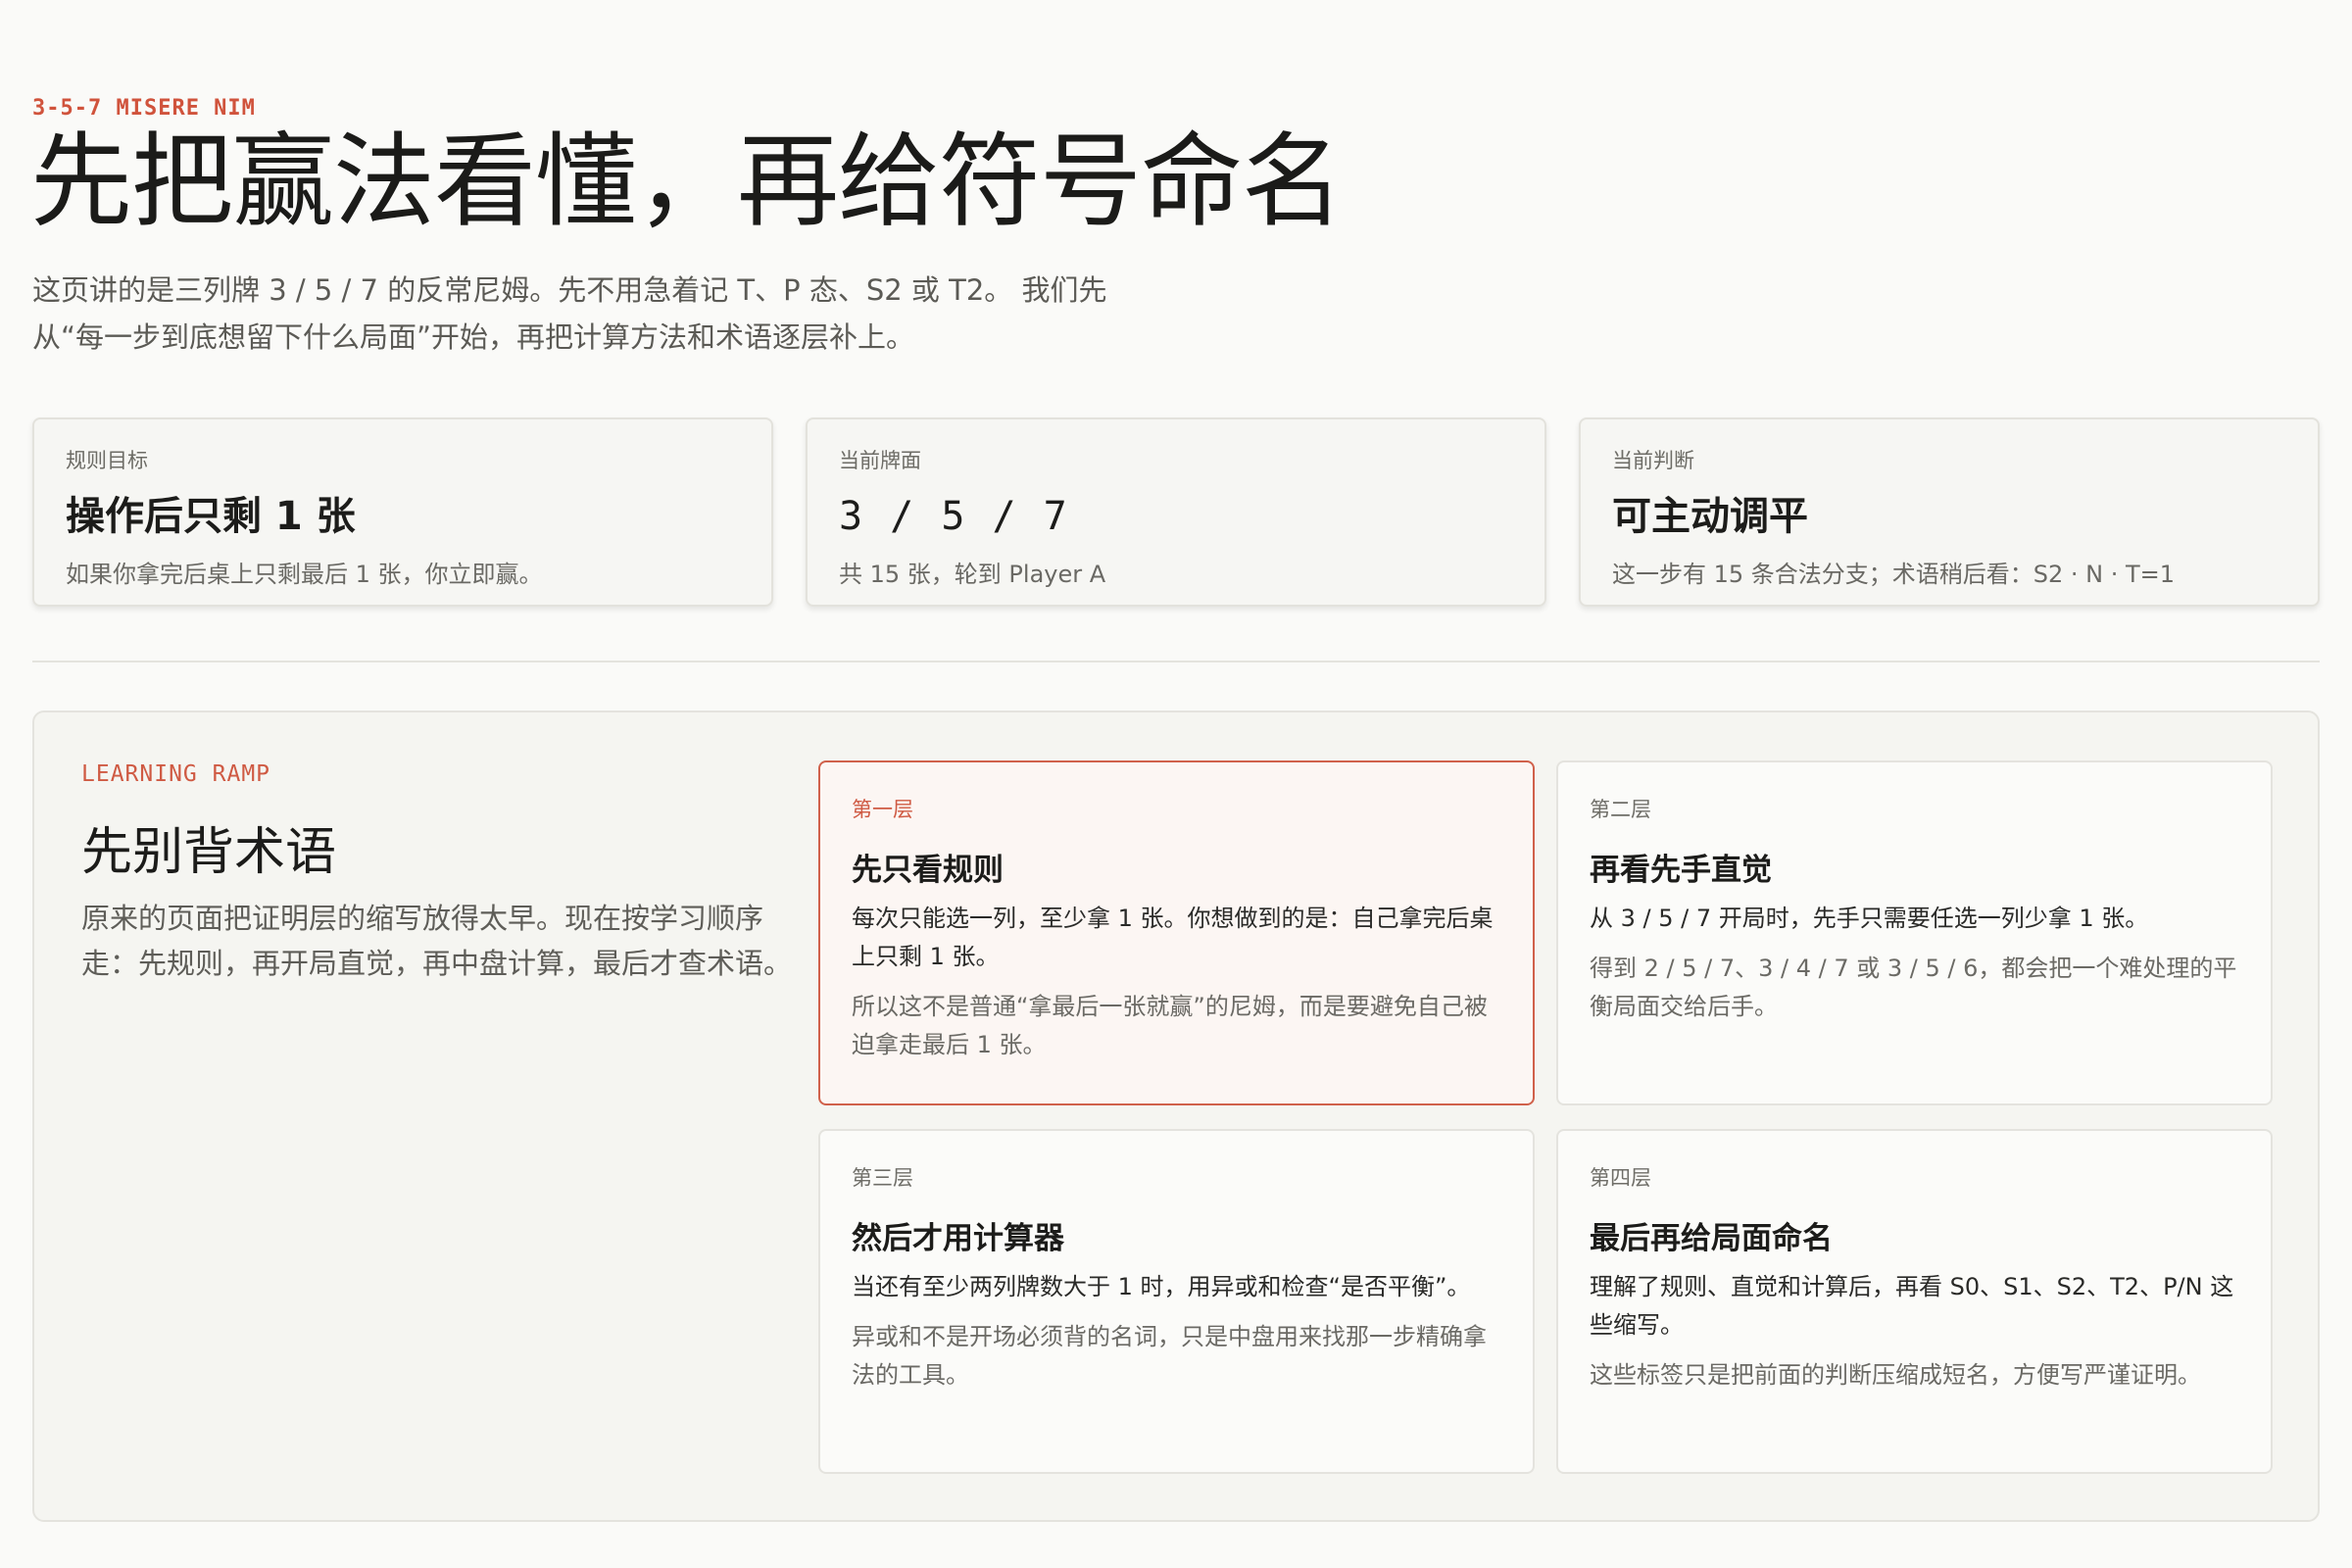  Describe the element at coordinates (1912, 1306) in the screenshot. I see `card-body: 理解了规则、直觉和计算后，再看 S0、S1、S2、T2、P/N 这些缩写。` at that location.